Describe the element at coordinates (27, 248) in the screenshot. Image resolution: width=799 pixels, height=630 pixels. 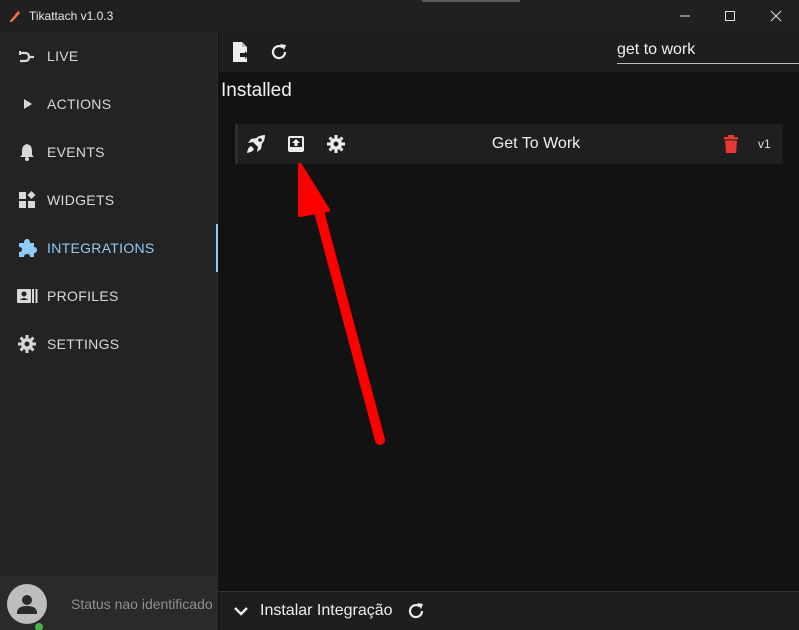
I see `puzzle-icon` at that location.